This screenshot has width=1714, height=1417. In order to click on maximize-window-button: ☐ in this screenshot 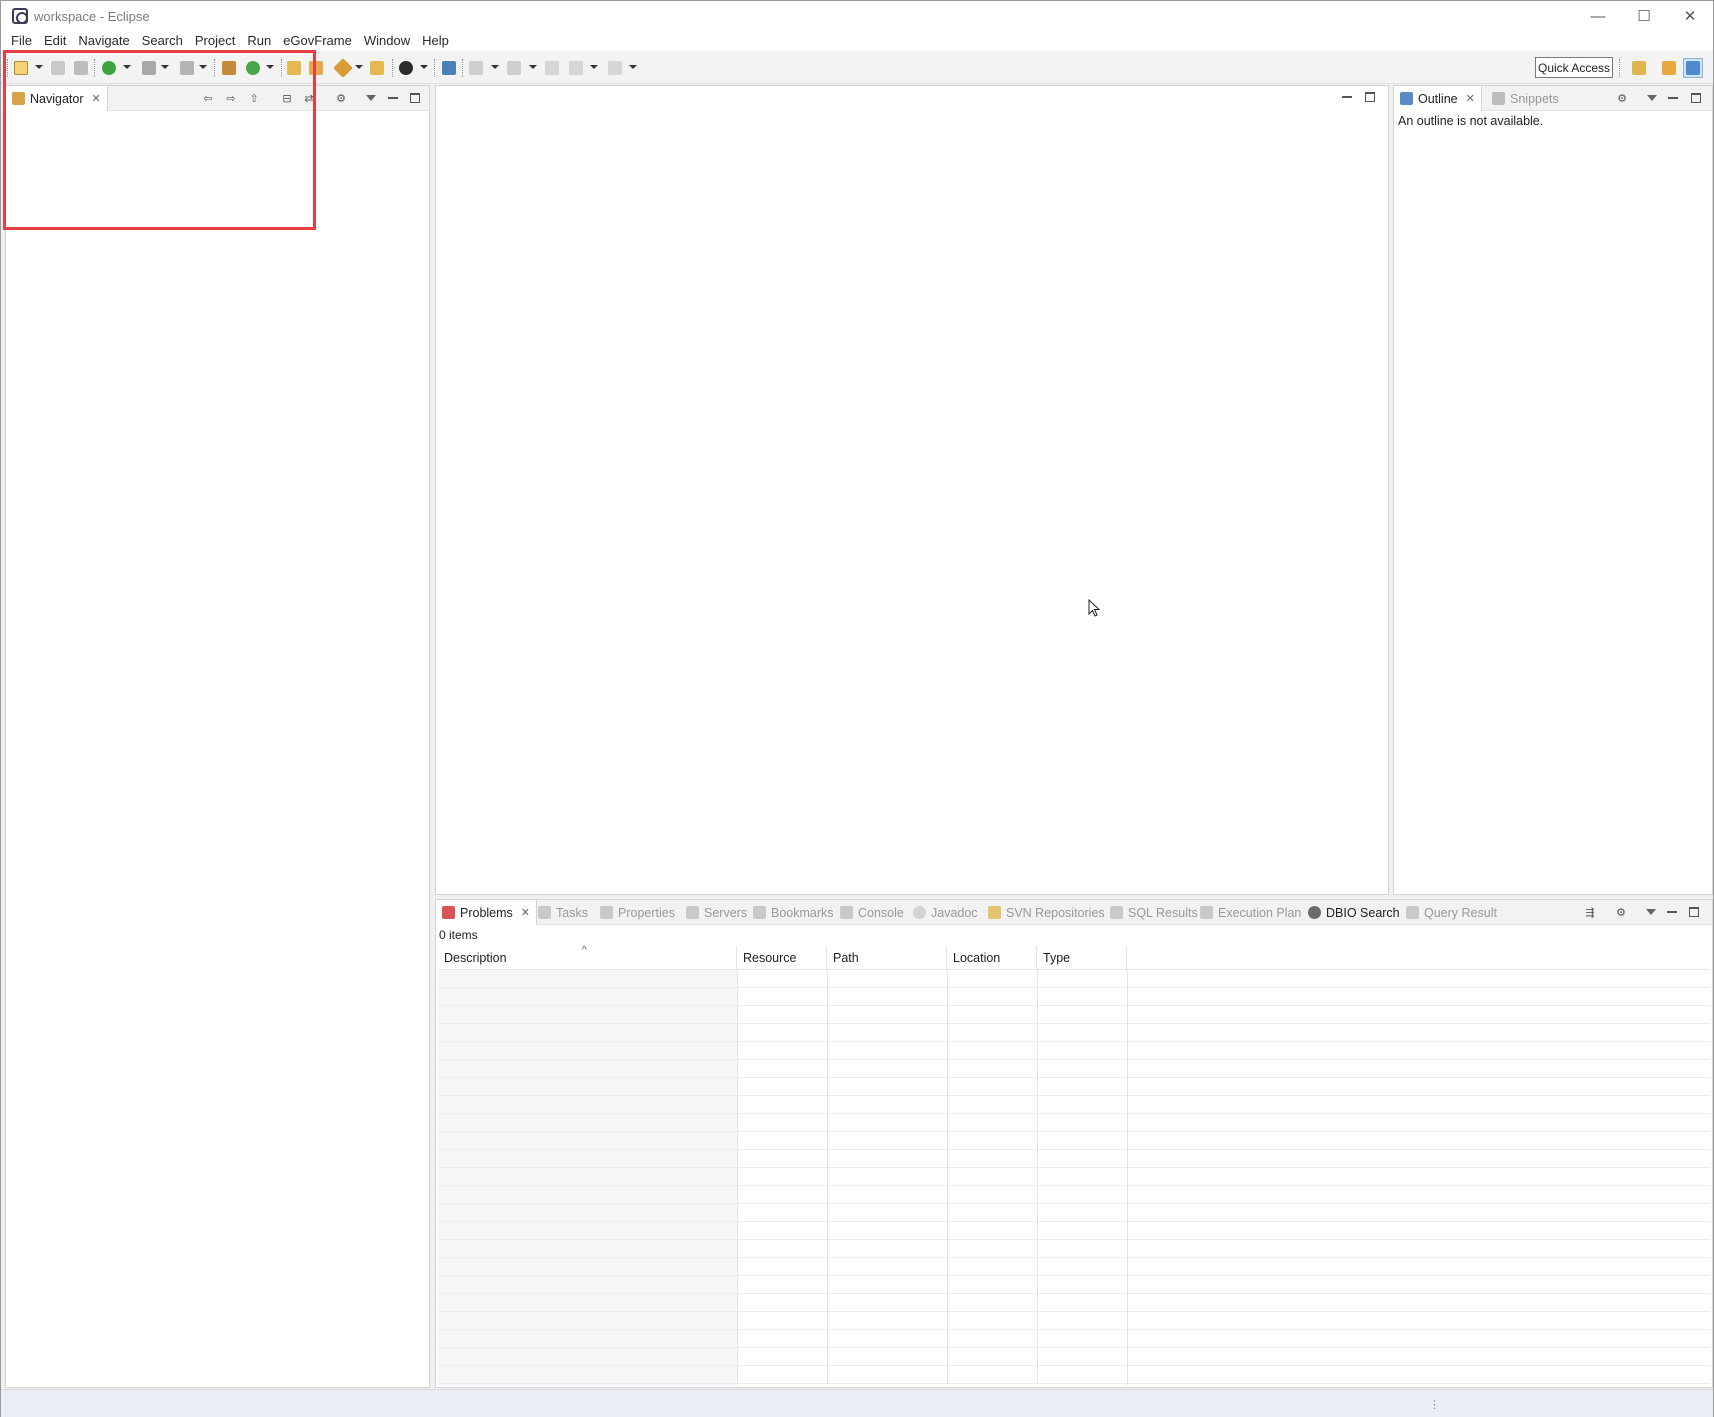, I will do `click(1644, 16)`.